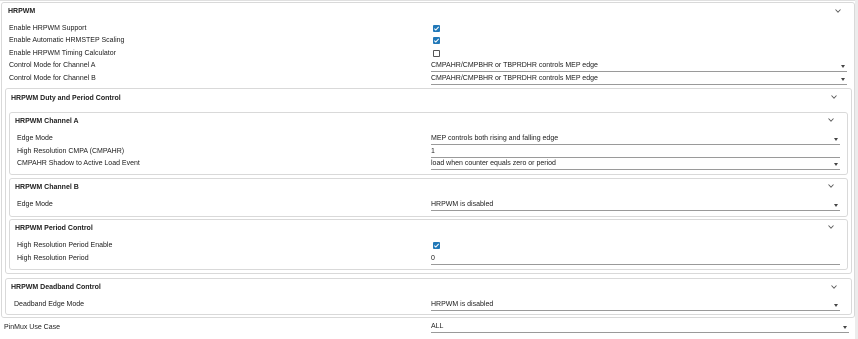  Describe the element at coordinates (640, 328) in the screenshot. I see `pinmux-select: ALL` at that location.